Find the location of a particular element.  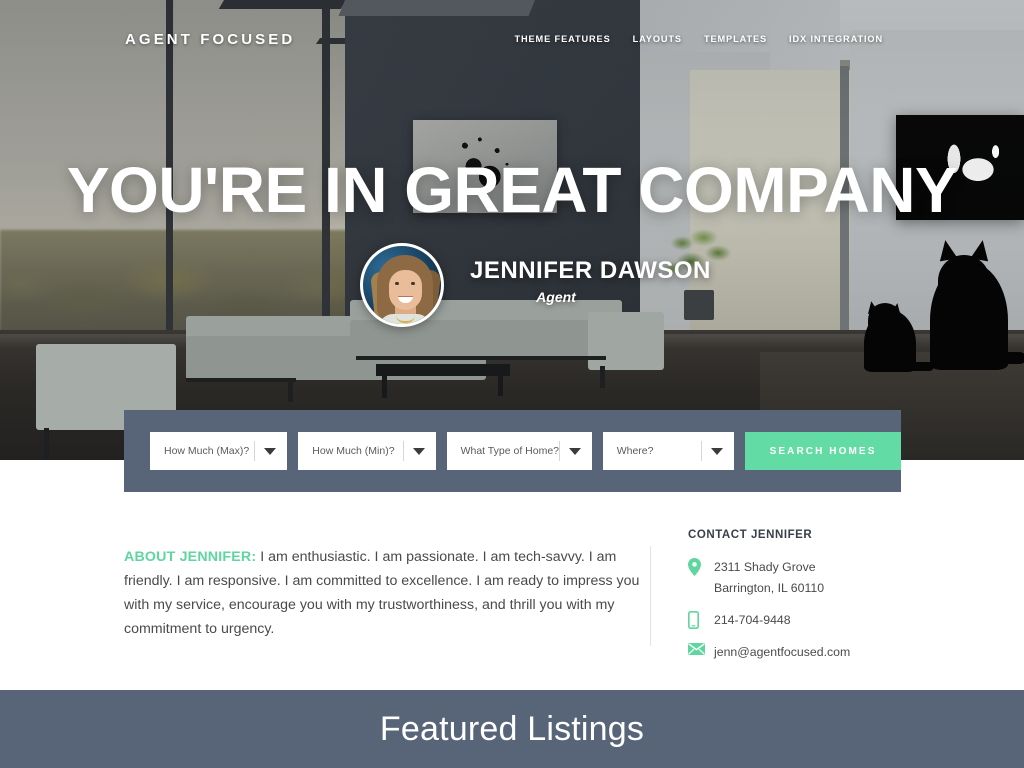

contact-row-email: jenn@agentfocused.com is located at coordinates (813, 652).